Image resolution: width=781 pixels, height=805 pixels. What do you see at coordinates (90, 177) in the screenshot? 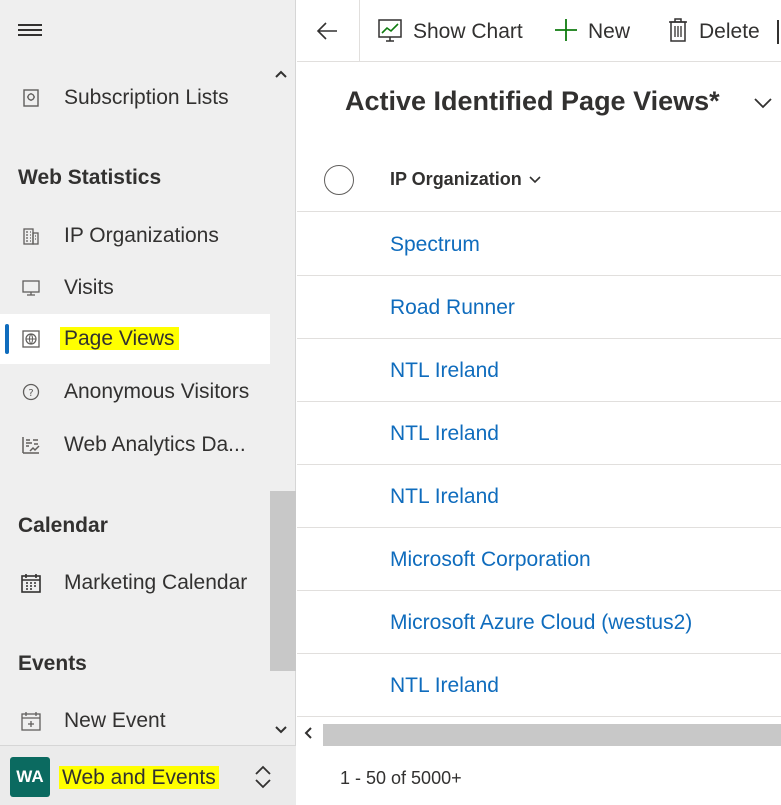
I see `section-title-web-statistics: Web Statistics` at bounding box center [90, 177].